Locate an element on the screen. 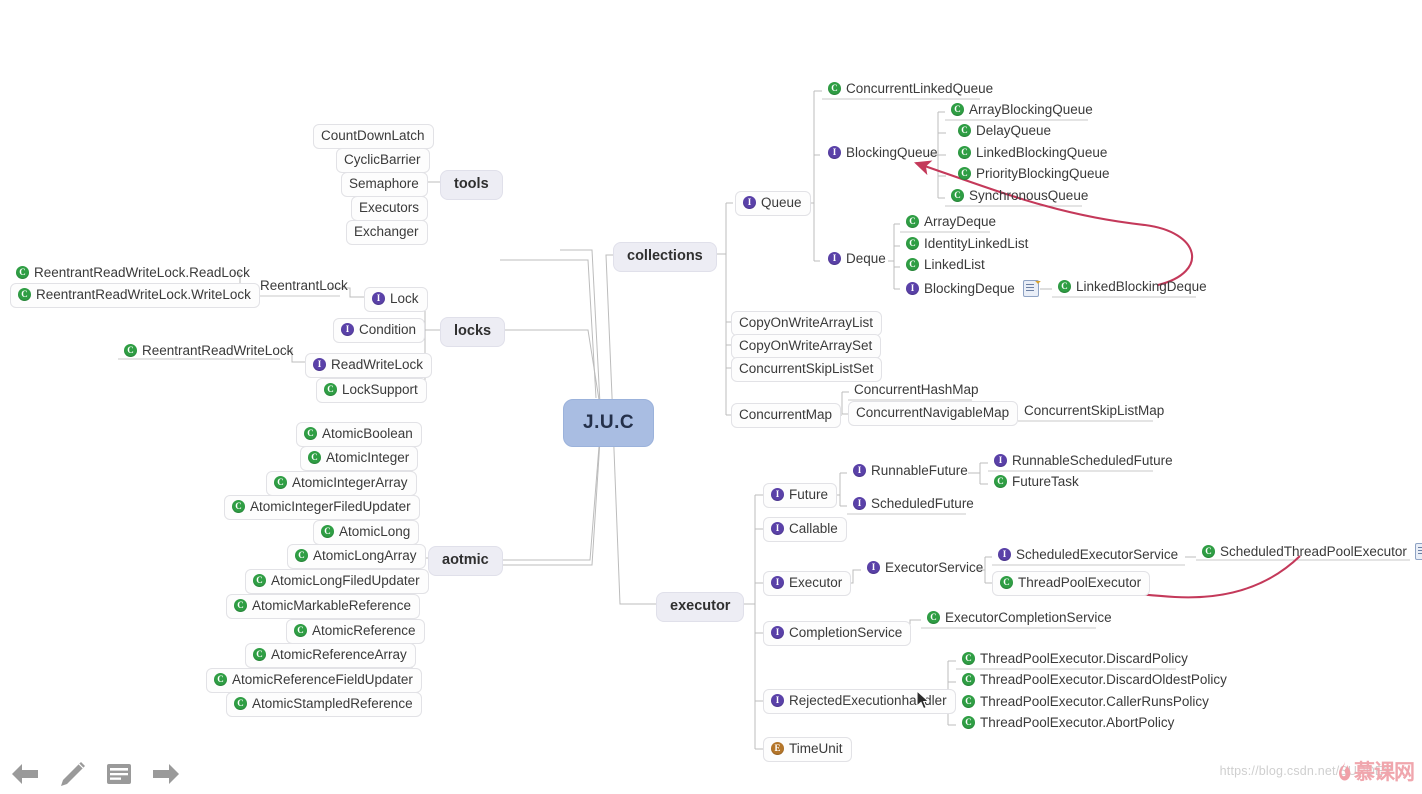  node-atomicboolean: C AtomicBoolean is located at coordinates (359, 434).